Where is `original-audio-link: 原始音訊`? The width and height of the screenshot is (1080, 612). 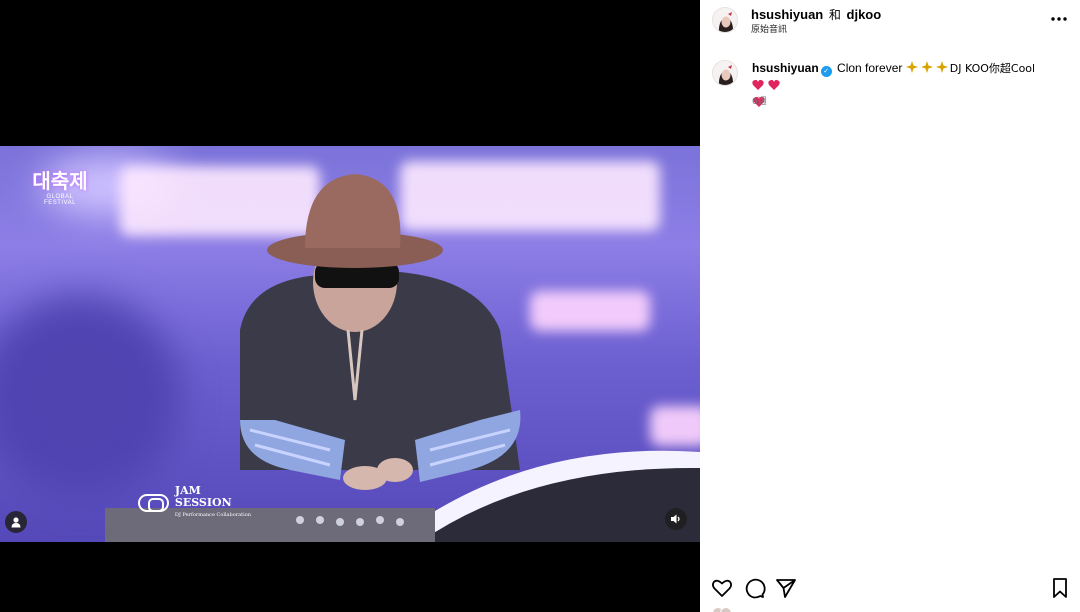 original-audio-link: 原始音訊 is located at coordinates (769, 28).